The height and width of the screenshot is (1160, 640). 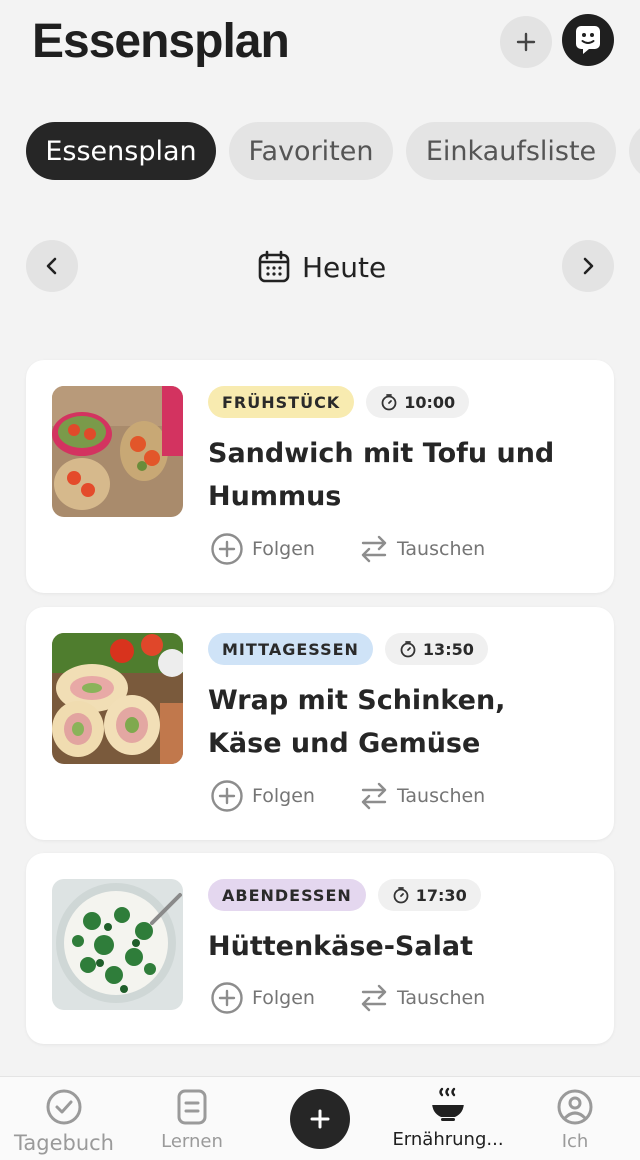 I want to click on tab-einkaufsliste: Einkaufsliste, so click(x=511, y=151).